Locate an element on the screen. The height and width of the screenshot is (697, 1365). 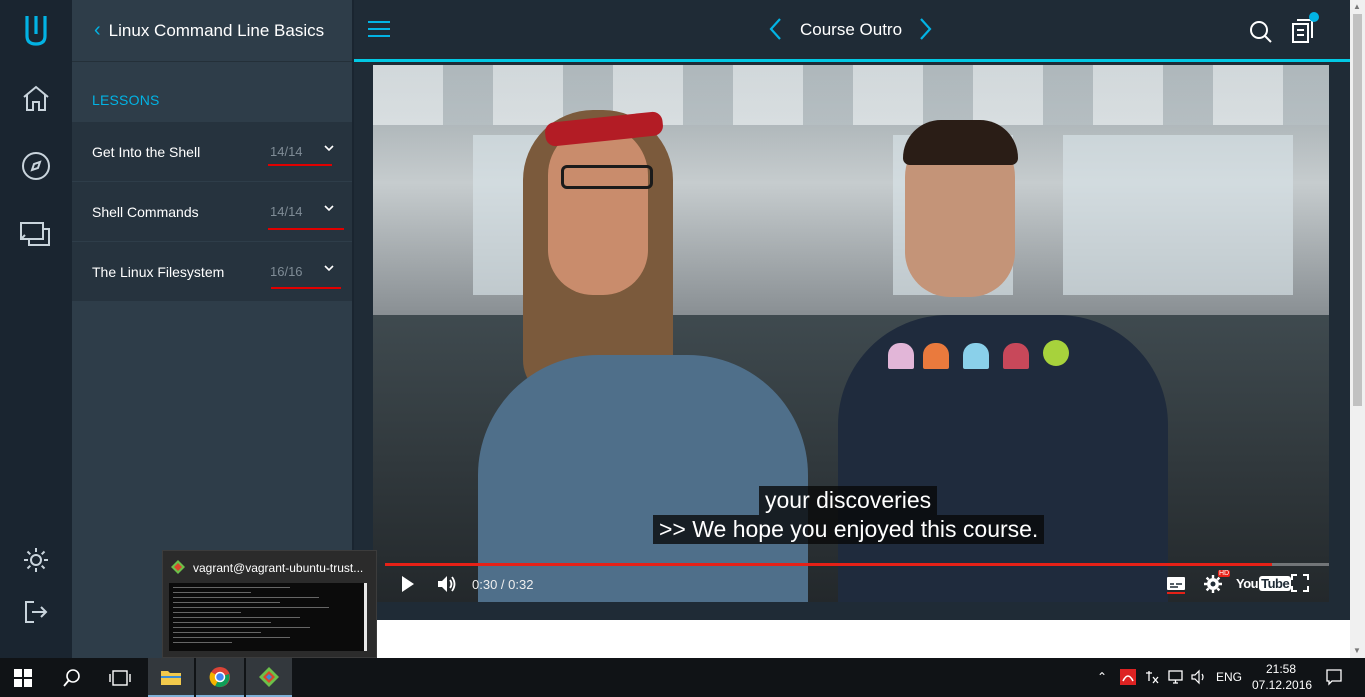
hamburger-icon is located at coordinates (379, 30).